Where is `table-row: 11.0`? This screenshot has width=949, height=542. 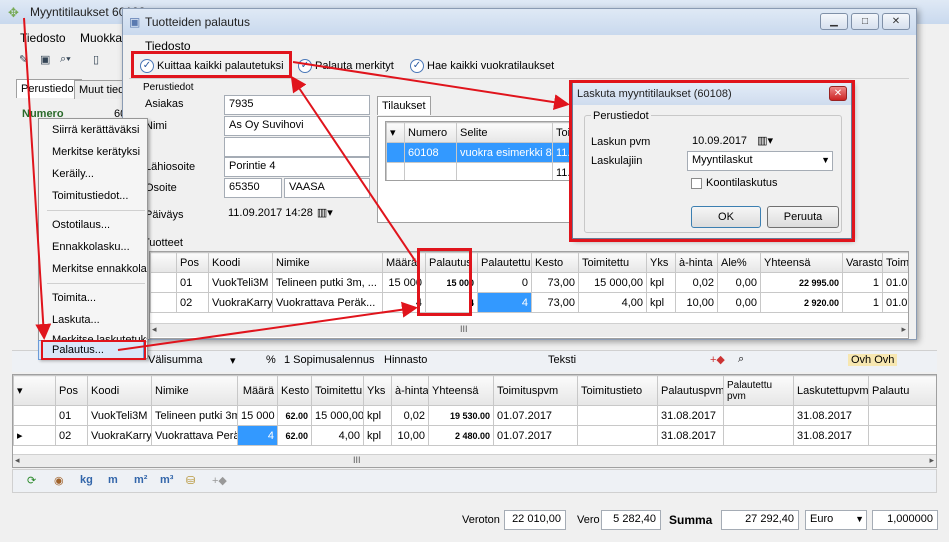 table-row: 11.0 is located at coordinates (480, 171).